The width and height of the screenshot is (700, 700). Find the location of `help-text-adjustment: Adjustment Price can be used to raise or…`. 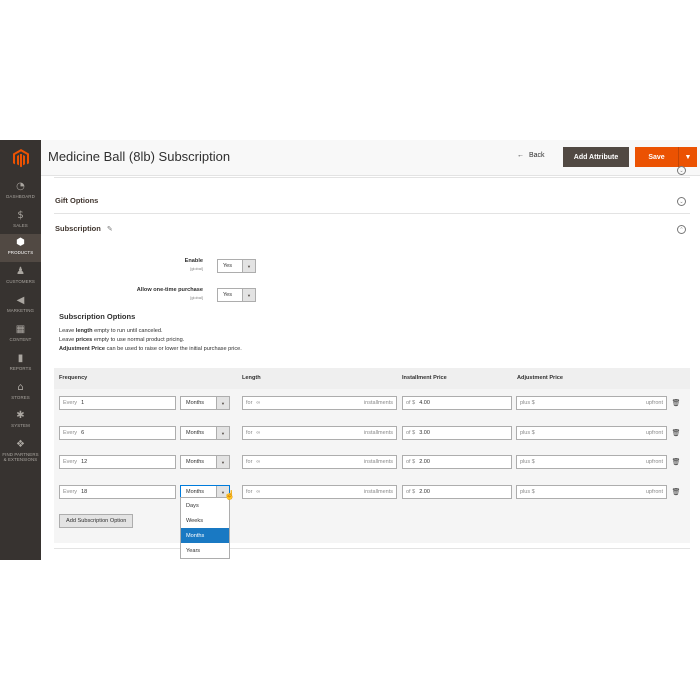

help-text-adjustment: Adjustment Price can be used to raise or… is located at coordinates (150, 349).